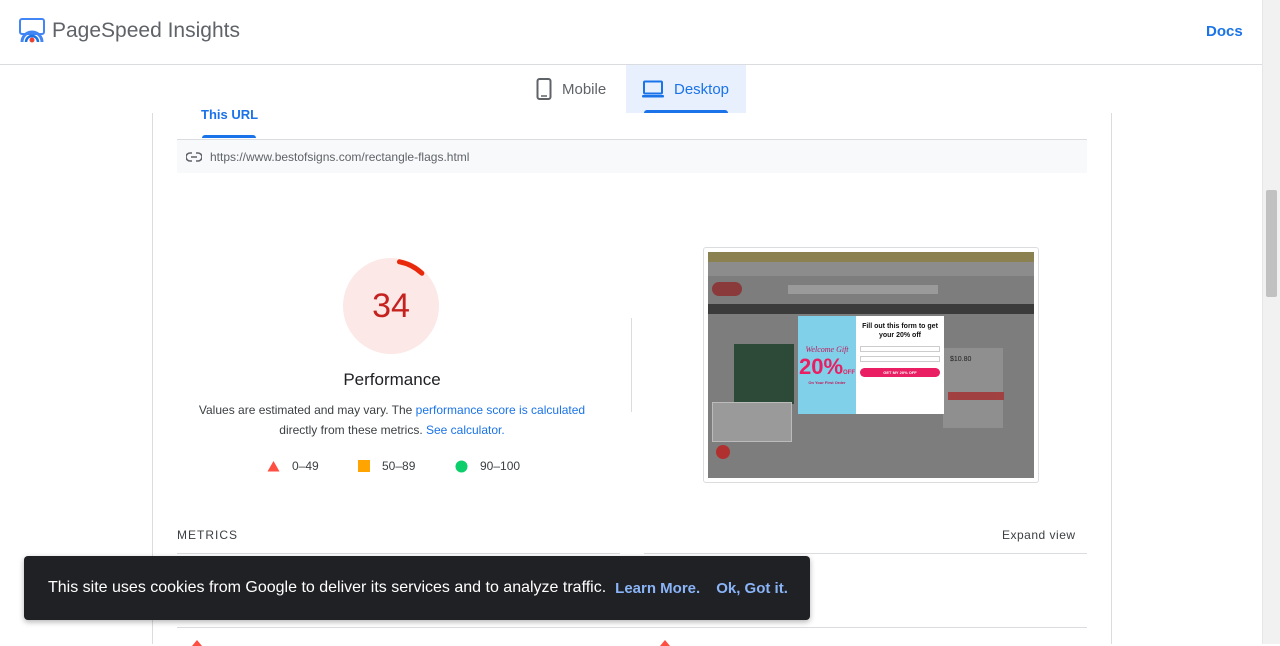 The width and height of the screenshot is (1280, 646). Describe the element at coordinates (207, 535) in the screenshot. I see `metrics-heading: METRICS` at that location.